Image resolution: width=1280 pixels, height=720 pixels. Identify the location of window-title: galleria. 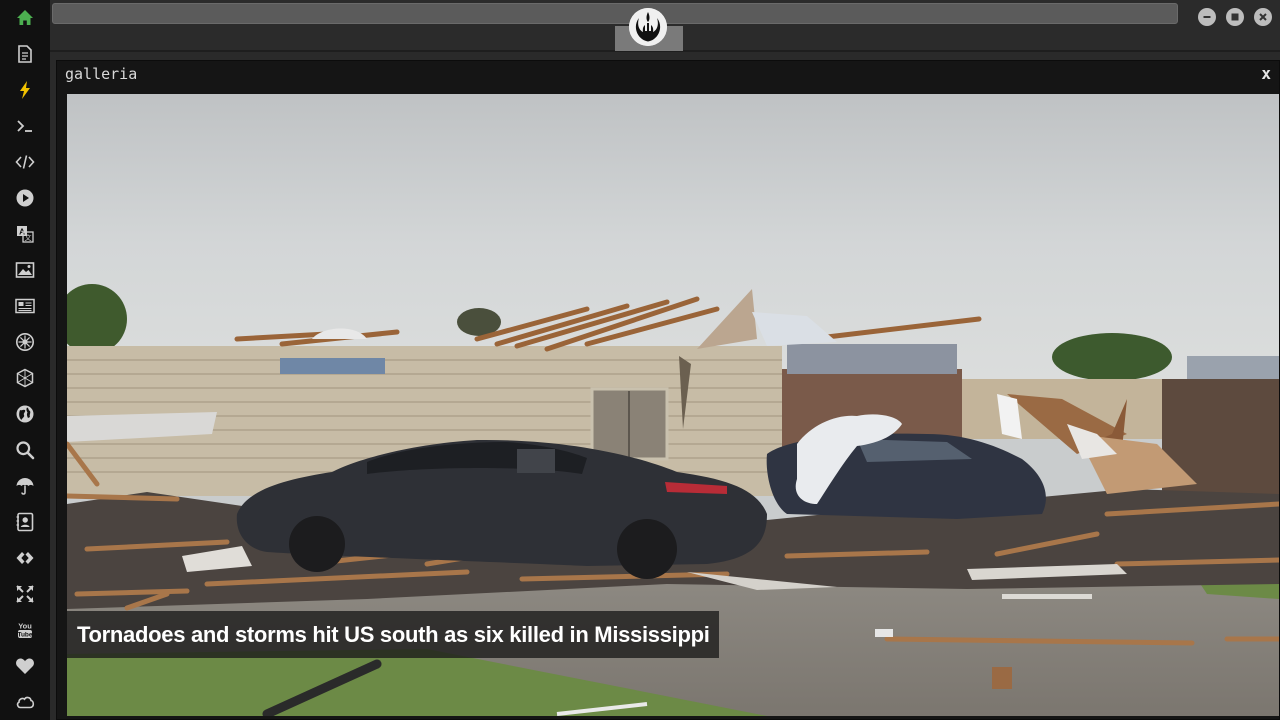
(101, 74).